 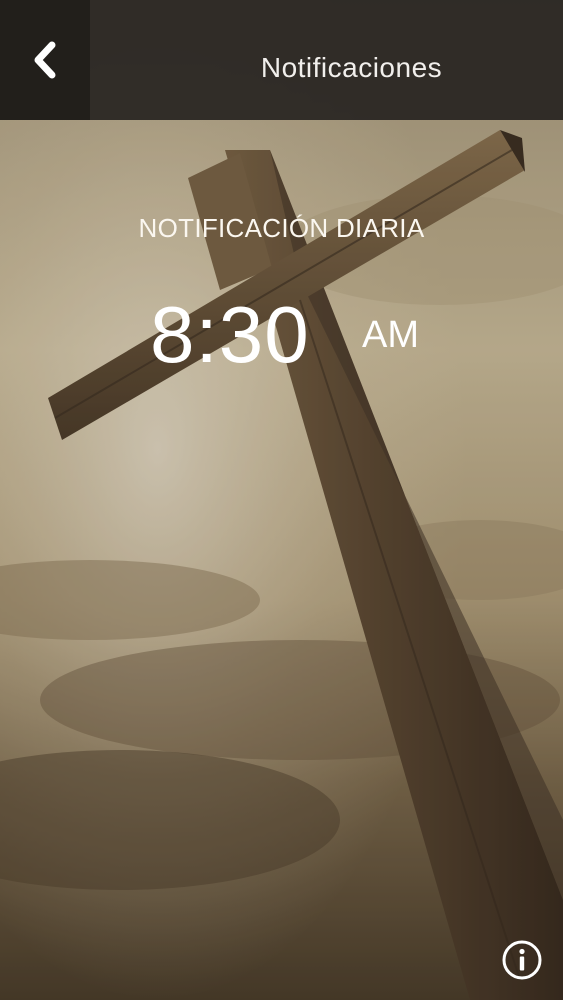 I want to click on time-value: 8:30, so click(x=230, y=335).